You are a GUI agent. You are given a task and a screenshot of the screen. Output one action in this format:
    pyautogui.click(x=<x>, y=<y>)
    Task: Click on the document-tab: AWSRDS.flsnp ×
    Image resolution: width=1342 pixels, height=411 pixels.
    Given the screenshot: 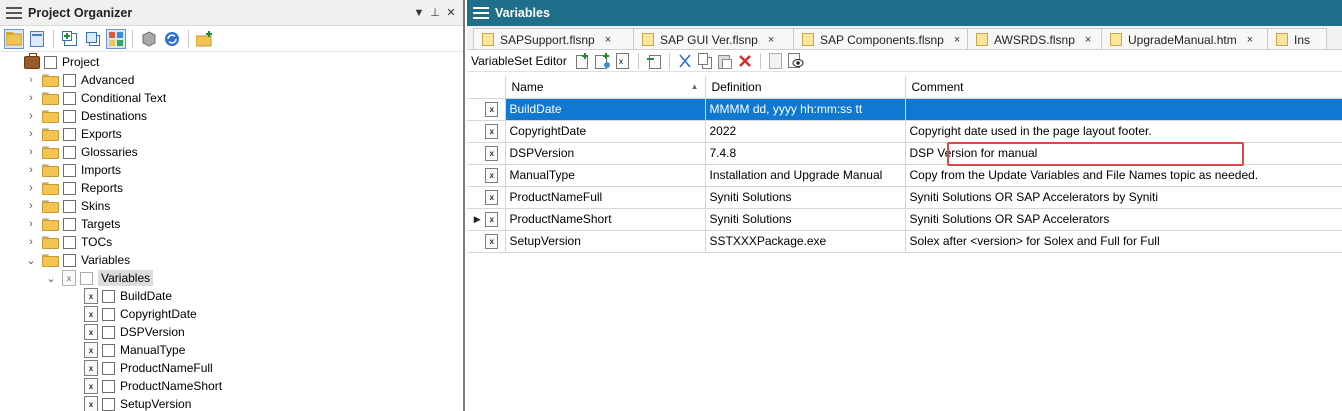 What is the action you would take?
    pyautogui.click(x=1037, y=38)
    